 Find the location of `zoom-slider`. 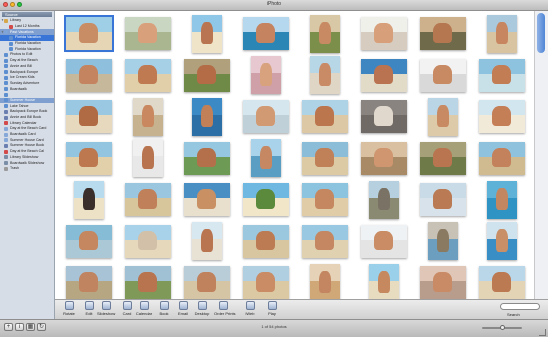

zoom-slider is located at coordinates (502, 327).